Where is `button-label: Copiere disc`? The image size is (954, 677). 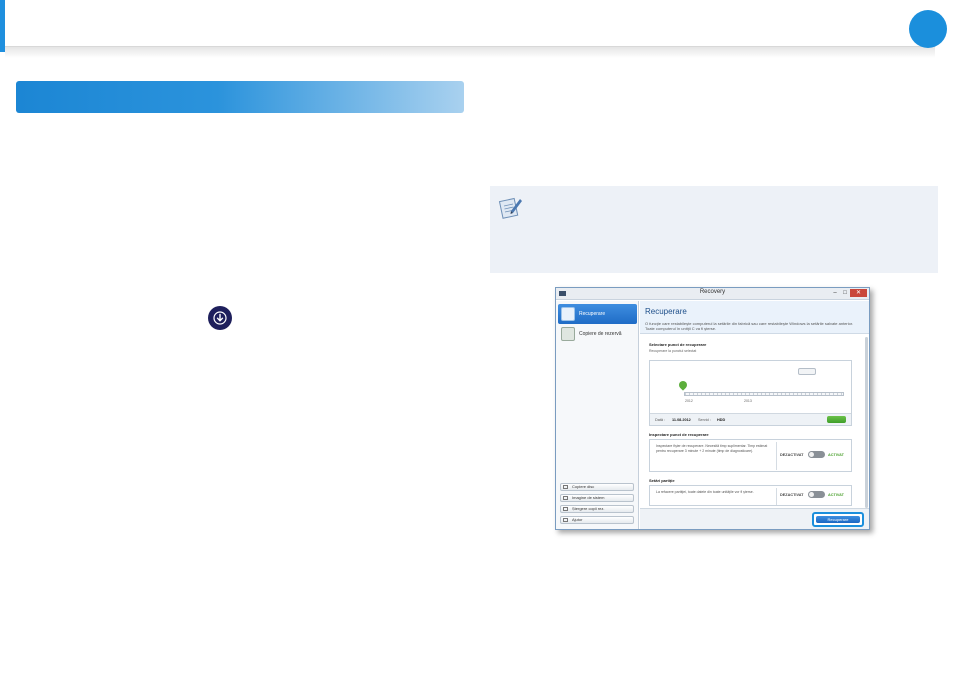
button-label: Copiere disc is located at coordinates (583, 486).